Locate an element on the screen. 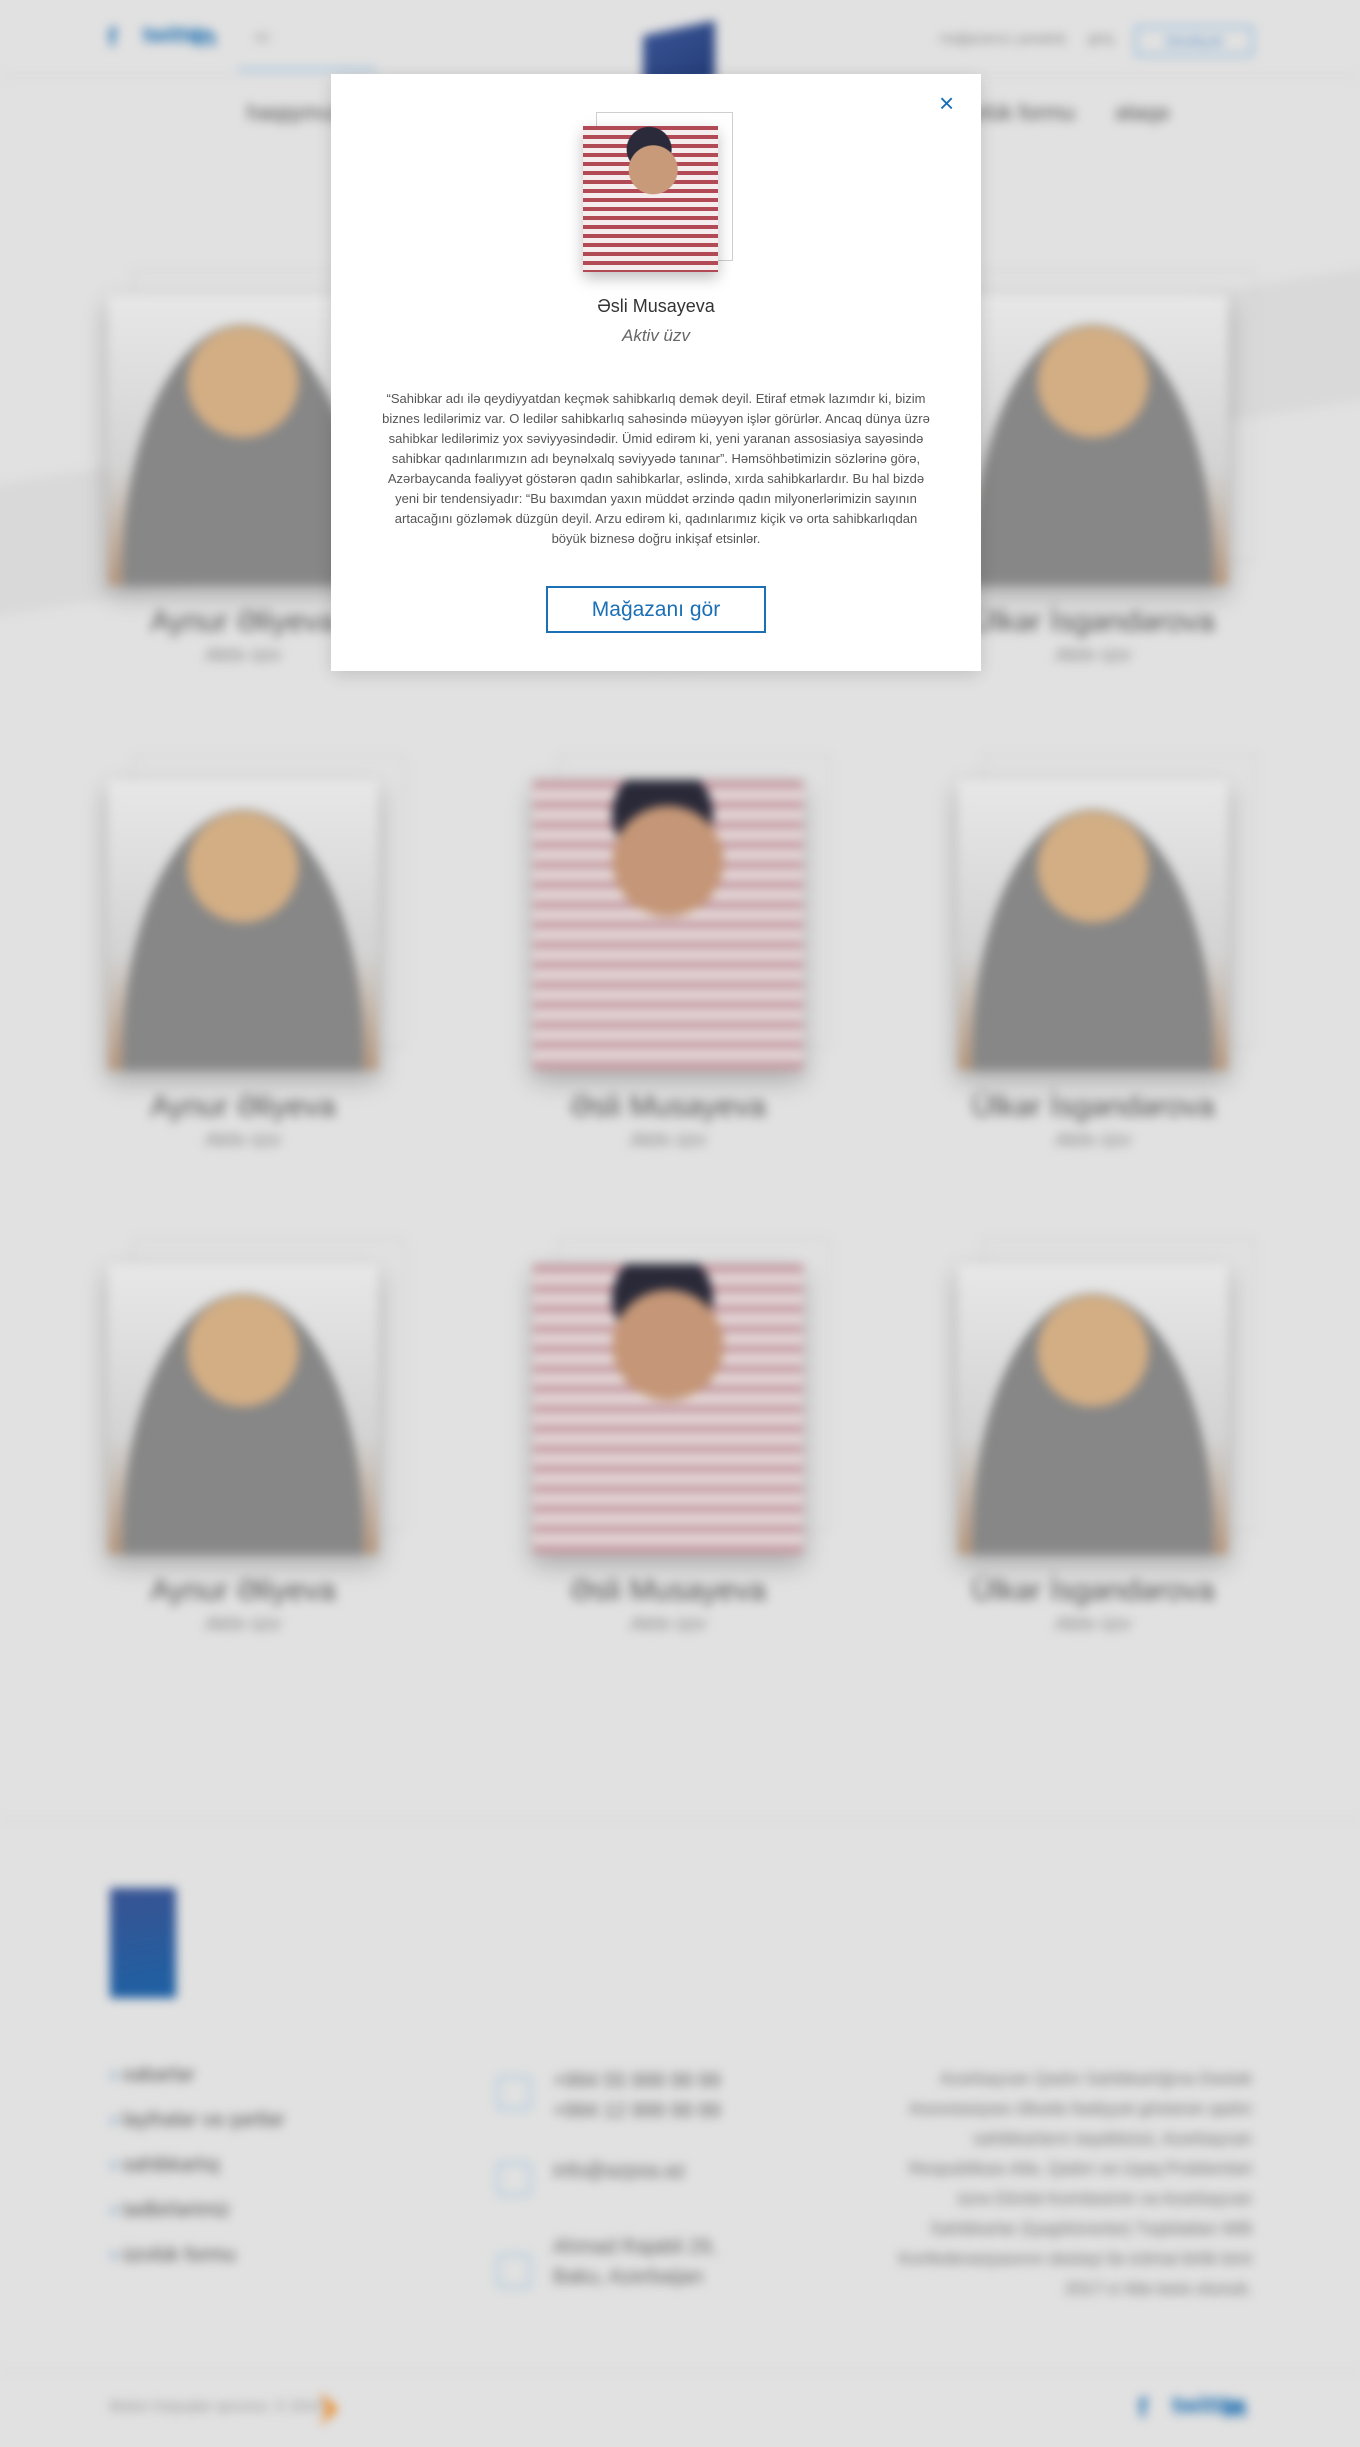 The height and width of the screenshot is (2447, 1360). member-photo is located at coordinates (650, 199).